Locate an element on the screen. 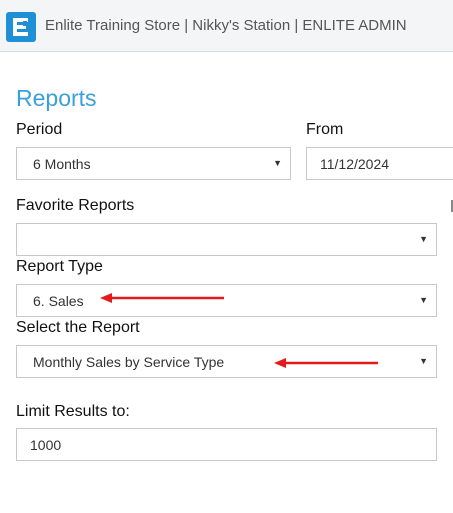 Image resolution: width=453 pixels, height=513 pixels. favorite-reports-label: Favorite Reports is located at coordinates (75, 205).